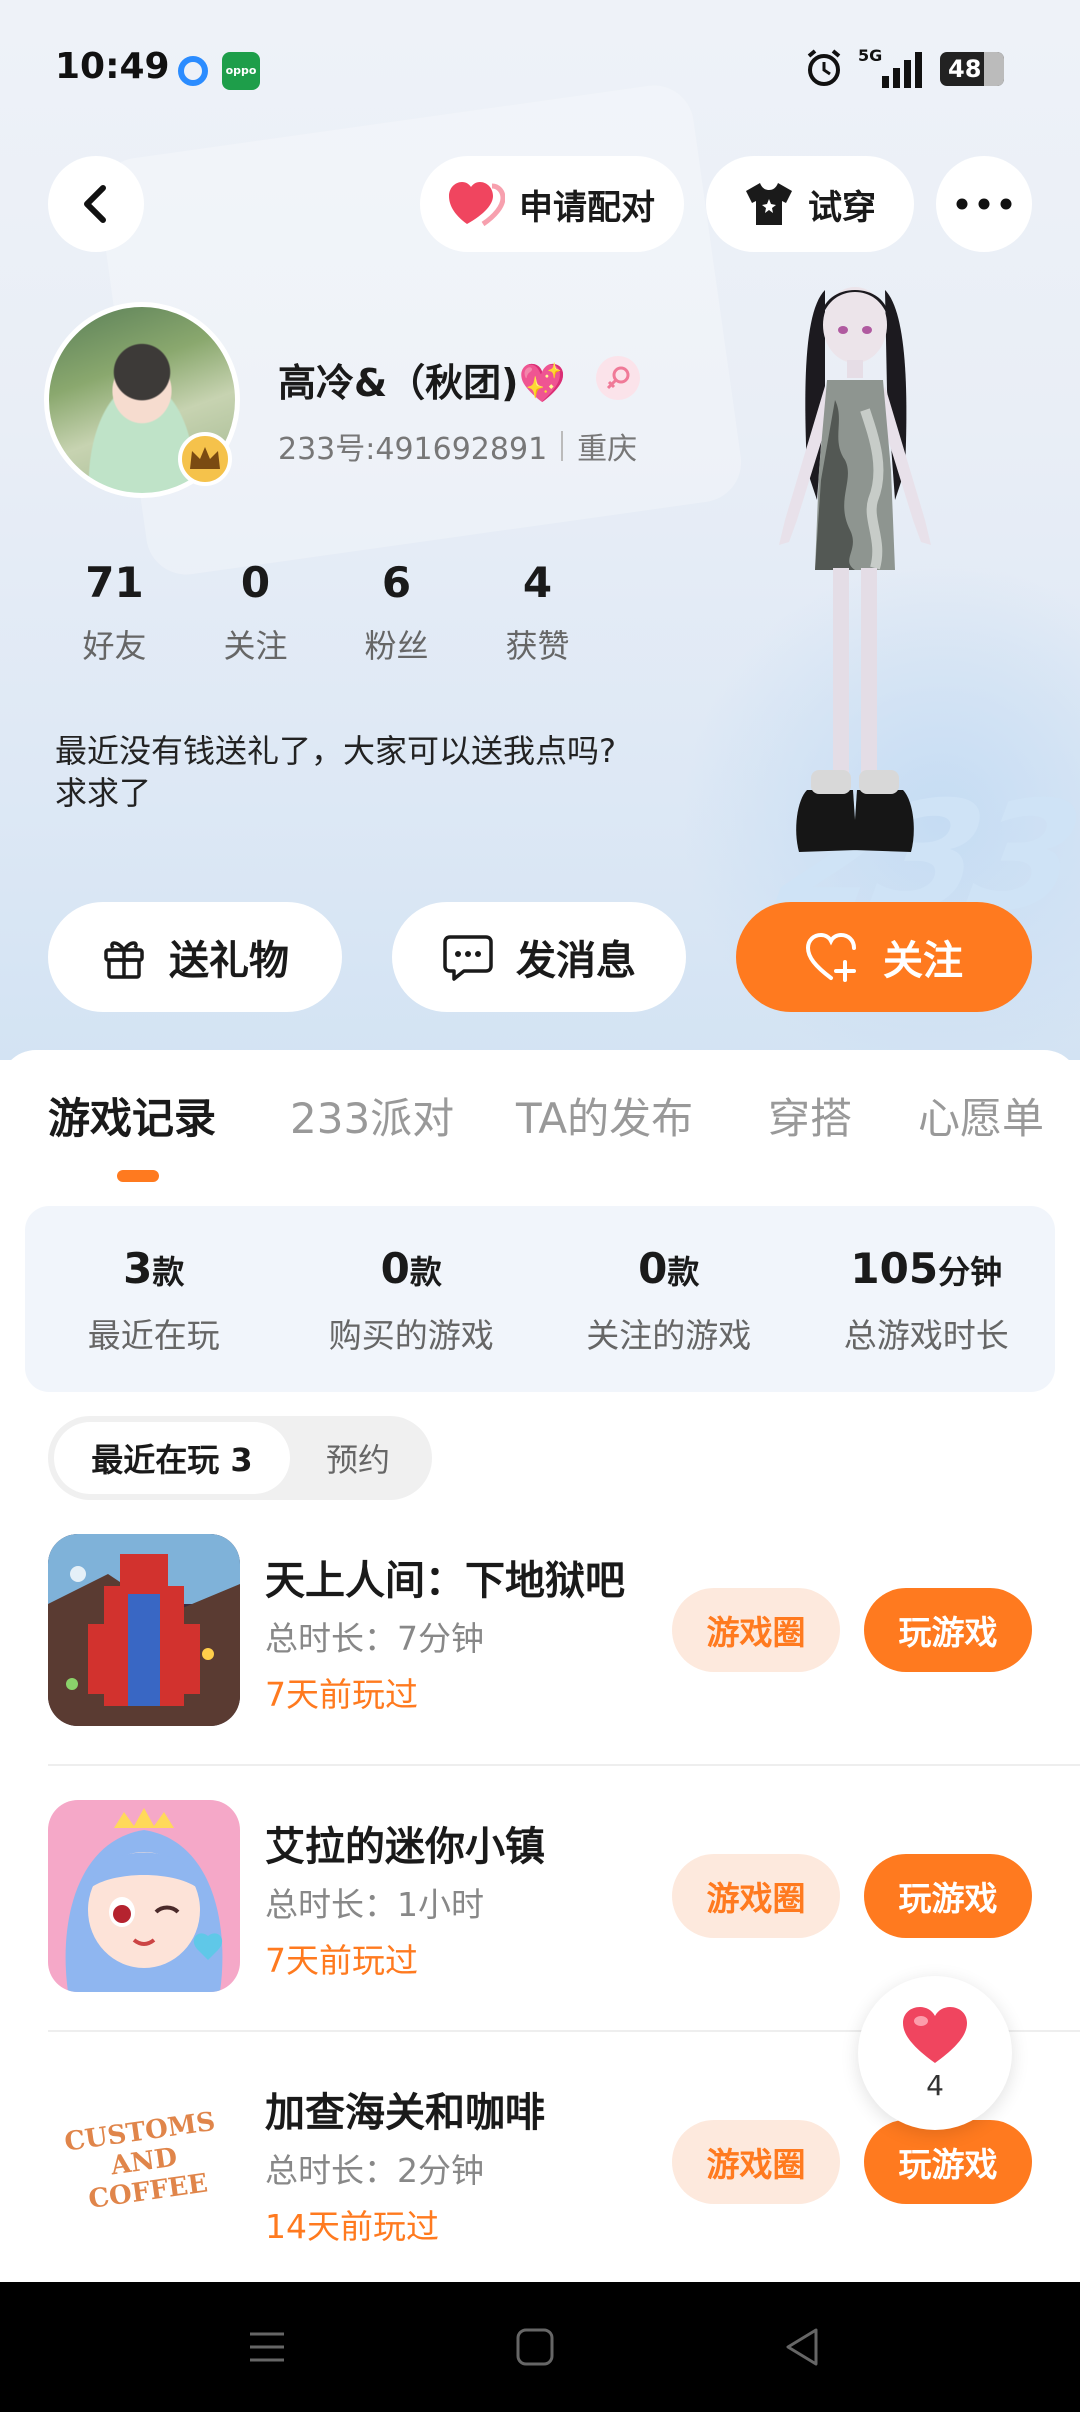 The image size is (1080, 2412). What do you see at coordinates (138, 1176) in the screenshot?
I see `active-tab-indicator` at bounding box center [138, 1176].